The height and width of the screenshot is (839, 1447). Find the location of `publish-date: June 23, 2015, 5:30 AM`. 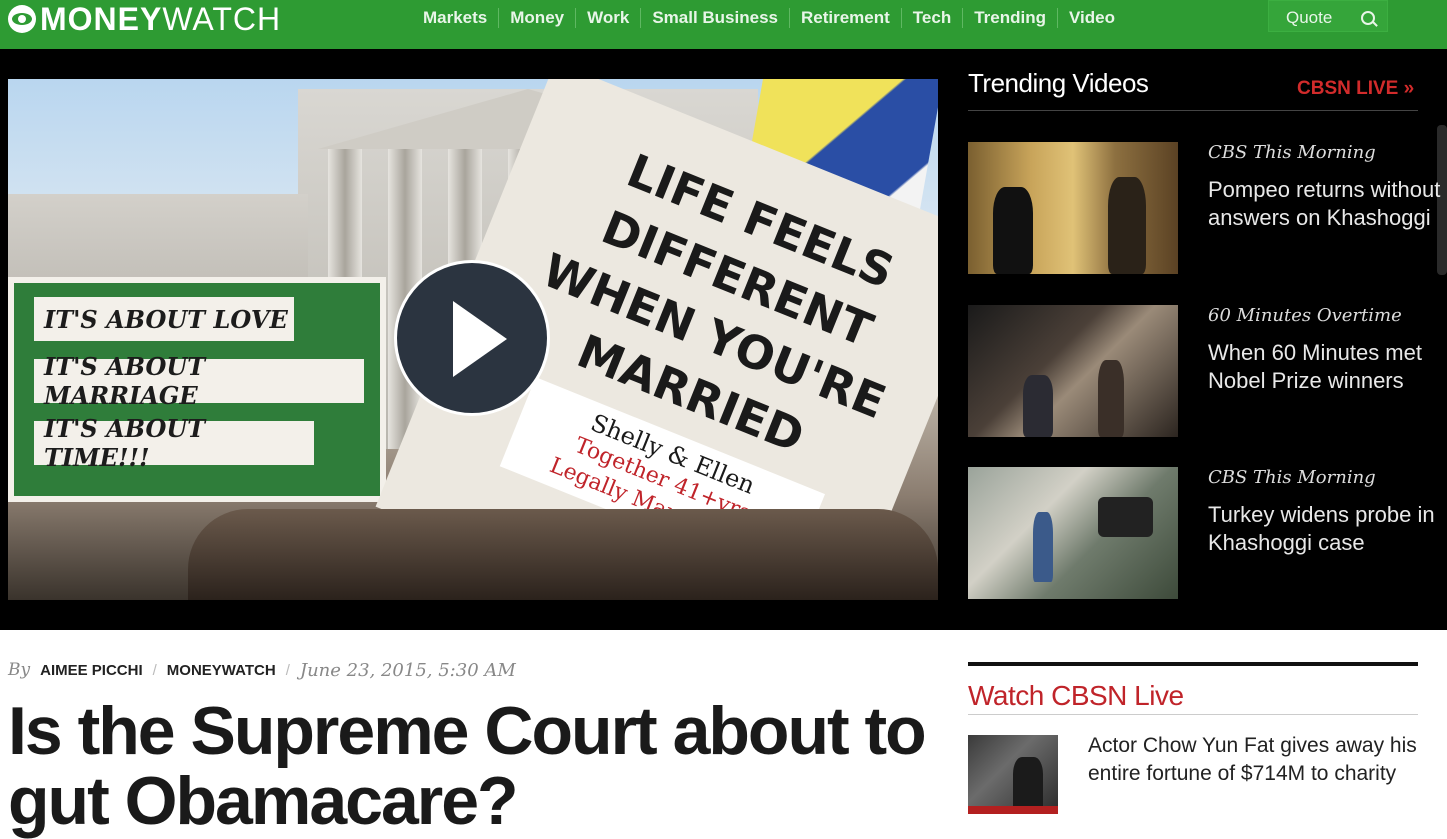

publish-date: June 23, 2015, 5:30 AM is located at coordinates (407, 670).